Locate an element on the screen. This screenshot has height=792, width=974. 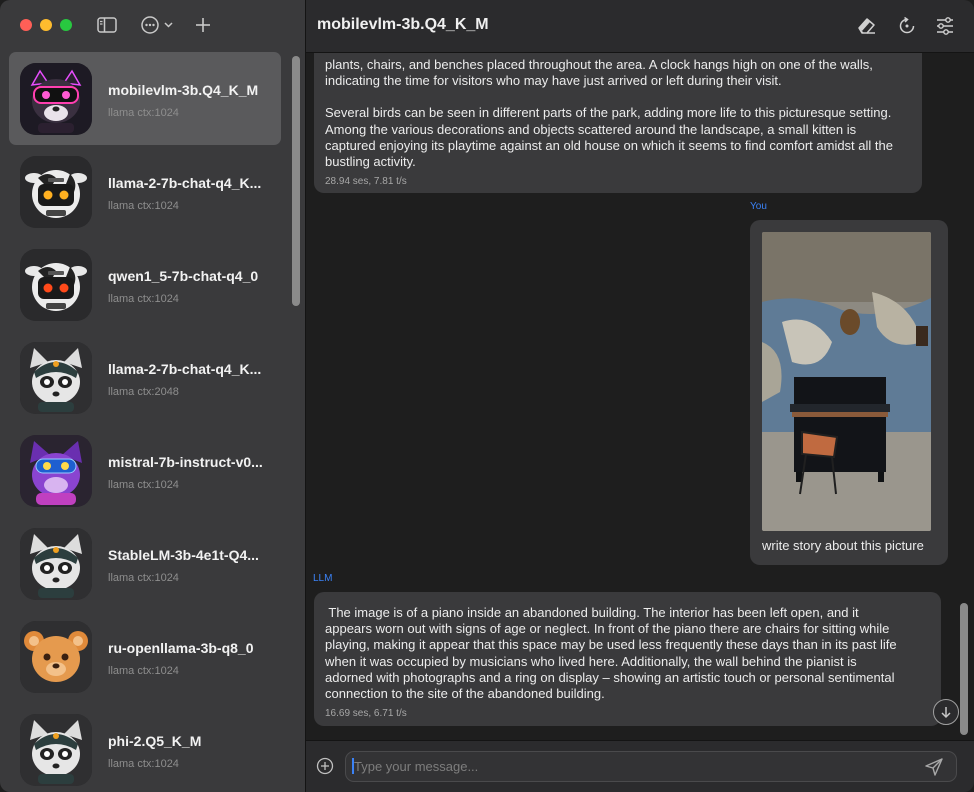
chat-title-heading: mobilevlm-3b.Q4_K_M is located at coordinates (403, 24).